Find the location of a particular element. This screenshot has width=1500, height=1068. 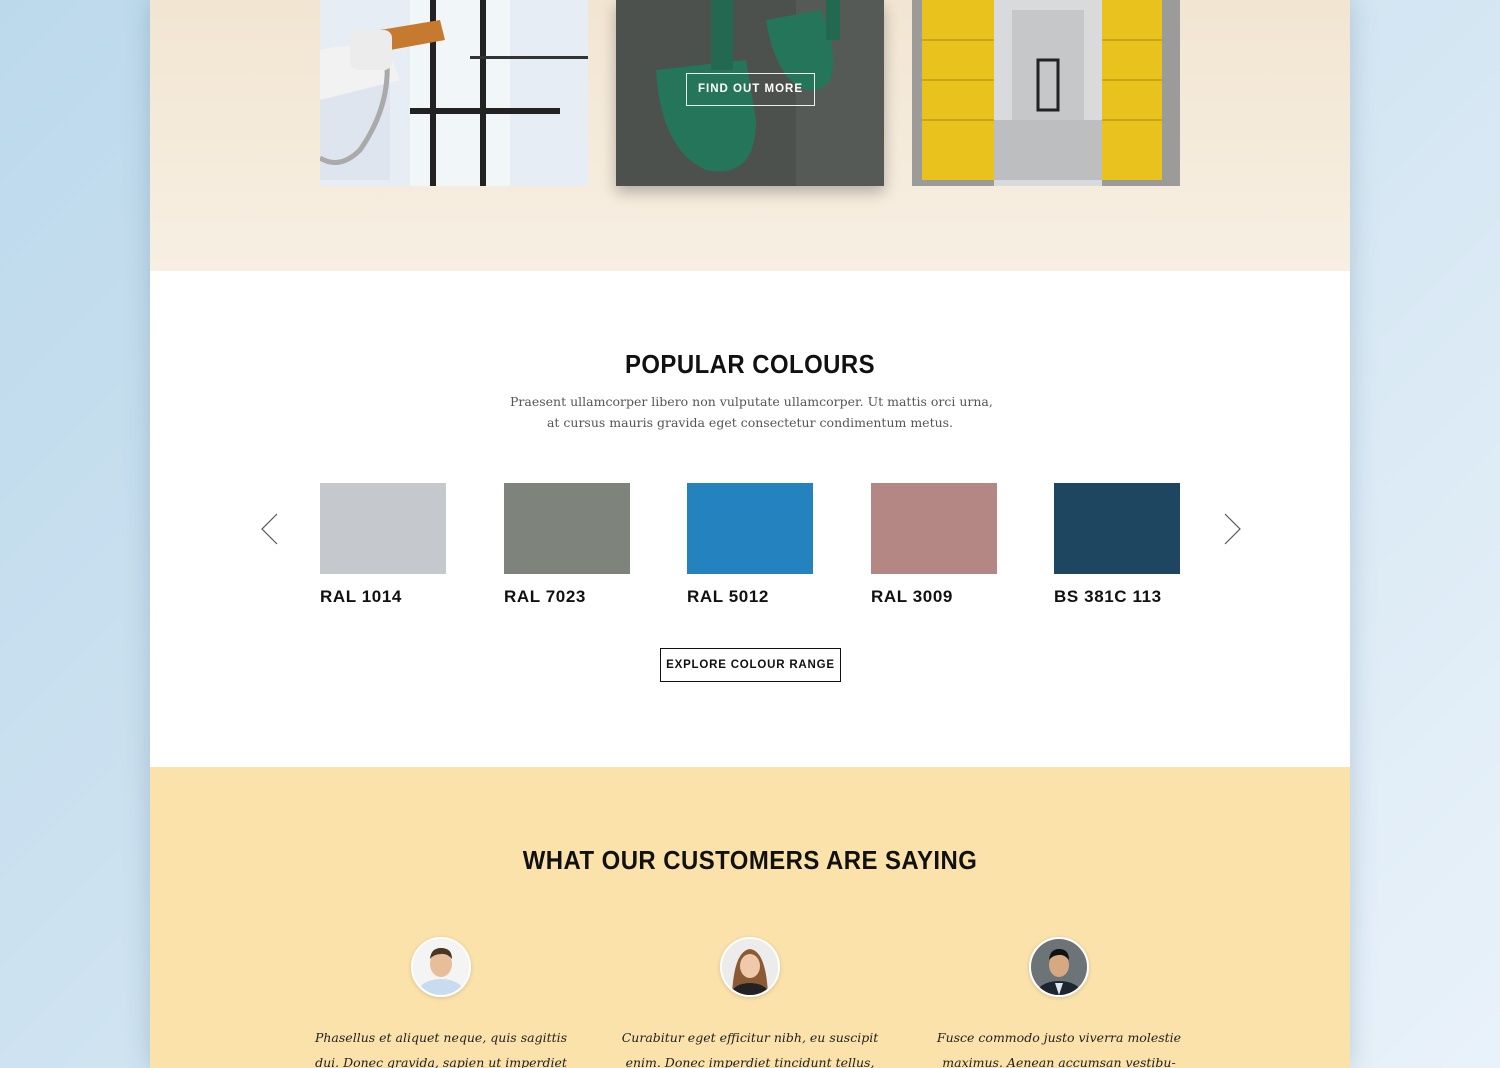

quote-line: enim. Donec imperdiet tincidunt tellus, is located at coordinates (750, 1061).